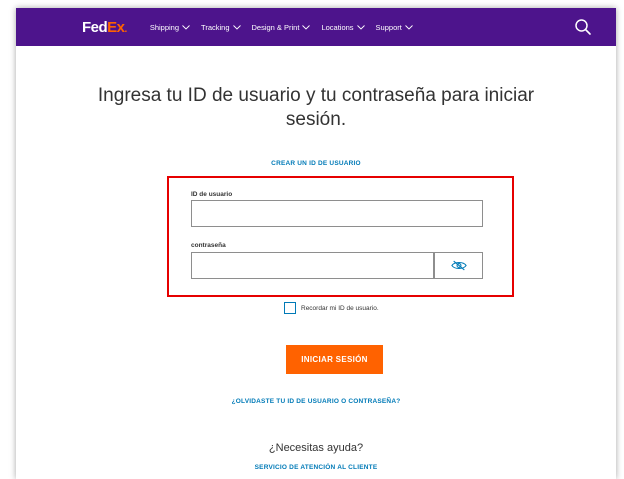  I want to click on password-label: contraseña, so click(208, 245).